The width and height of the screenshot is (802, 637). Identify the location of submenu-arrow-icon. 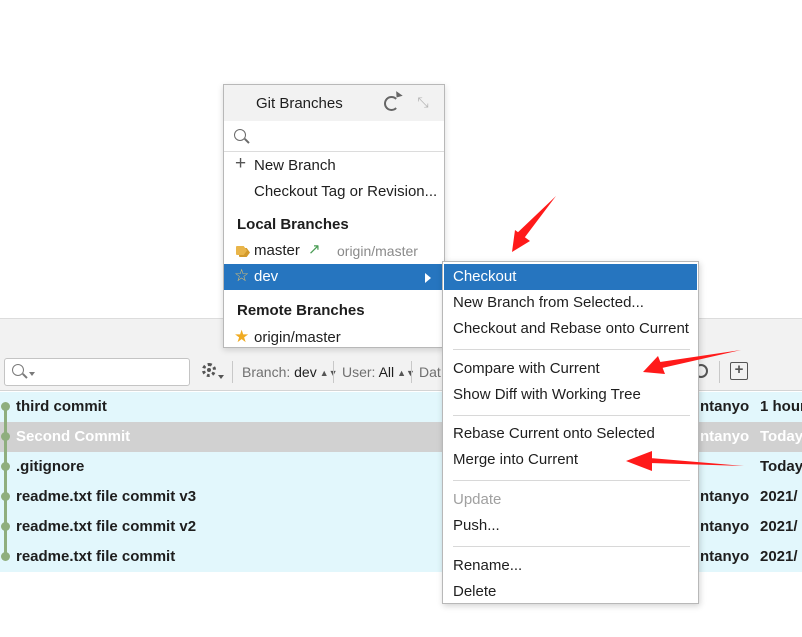
(428, 278).